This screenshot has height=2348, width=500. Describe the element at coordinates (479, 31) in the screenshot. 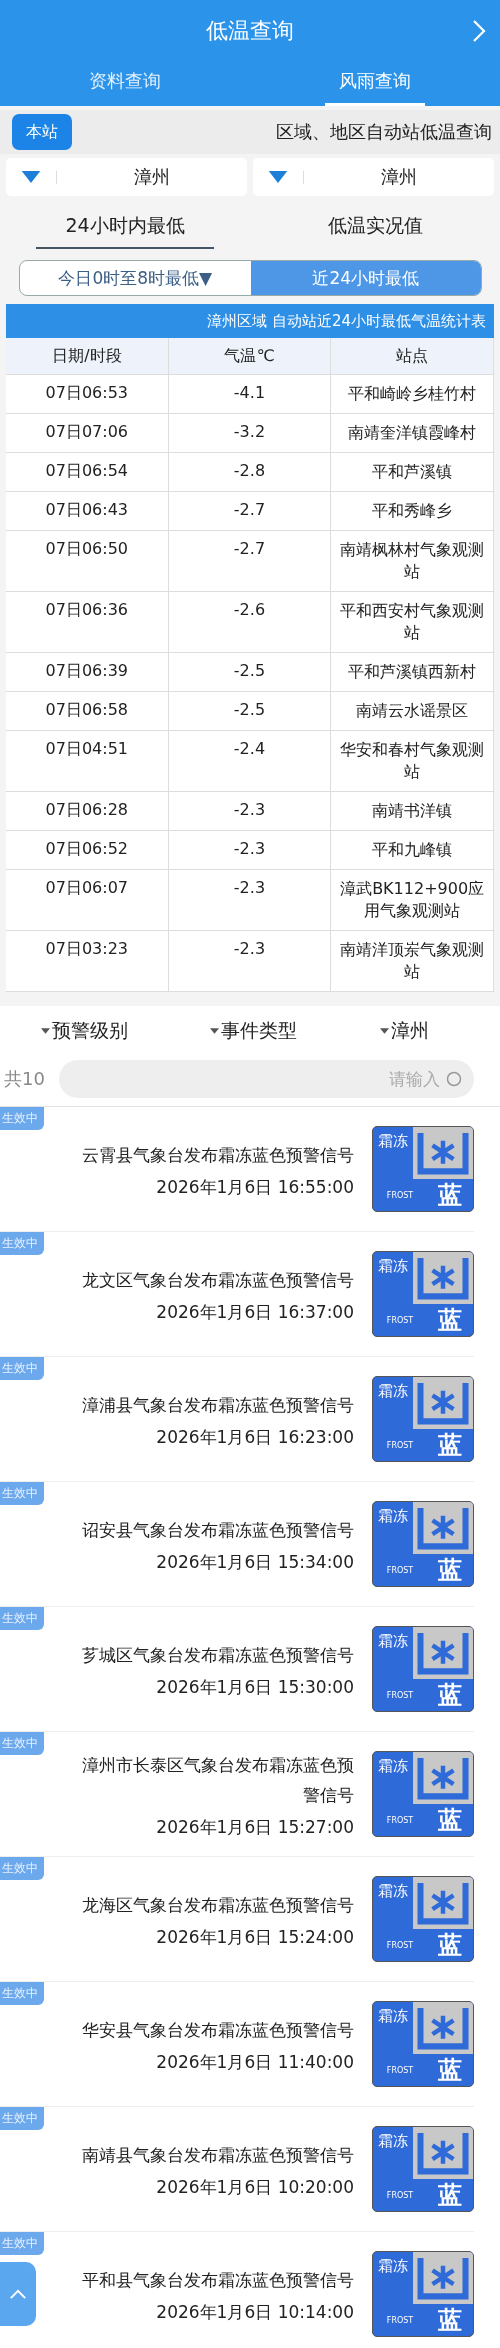

I see `chevron-icon` at that location.